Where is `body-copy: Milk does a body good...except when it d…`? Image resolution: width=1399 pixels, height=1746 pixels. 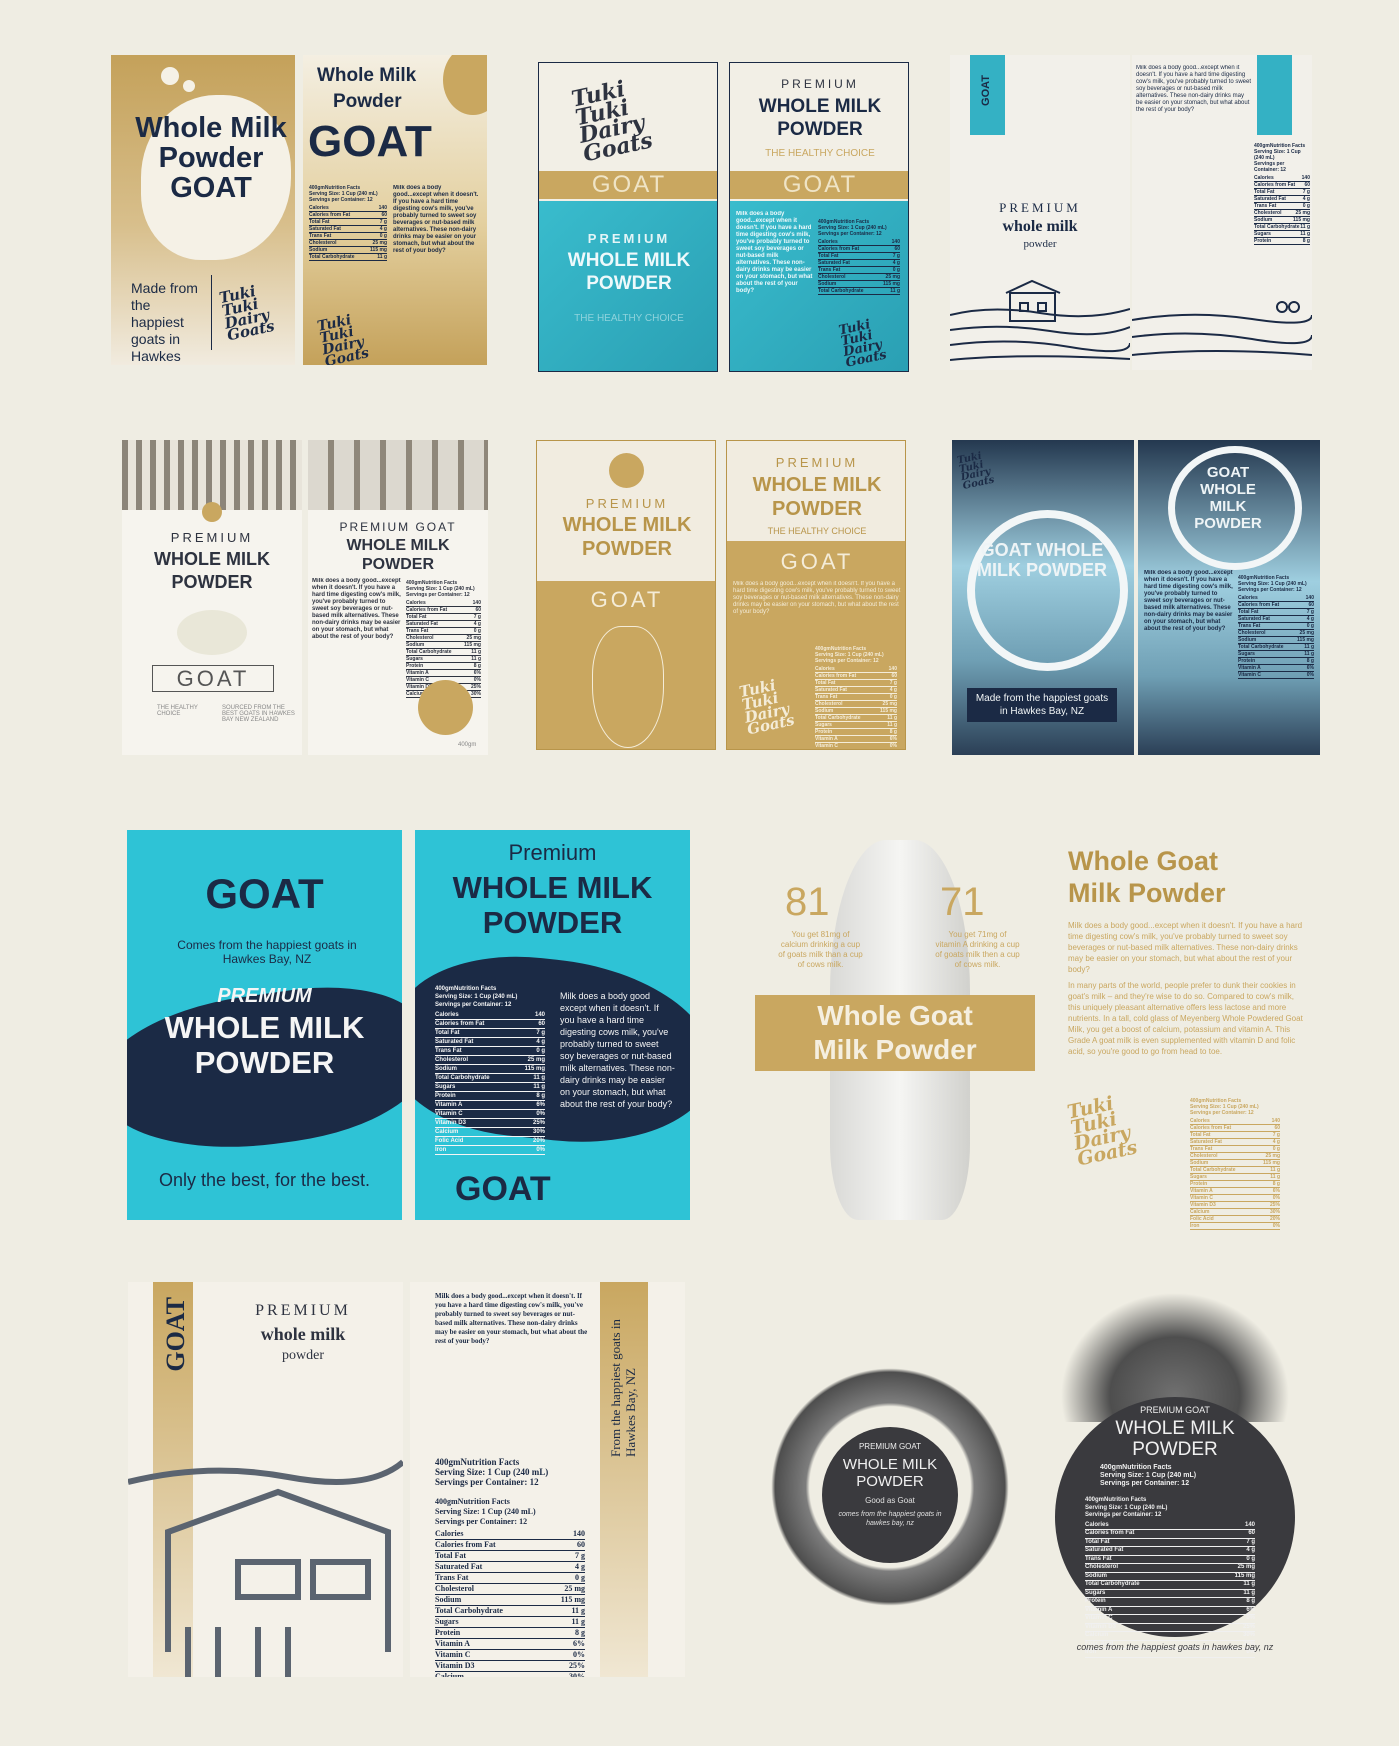
body-copy: Milk does a body good...except when it d… is located at coordinates (511, 1318).